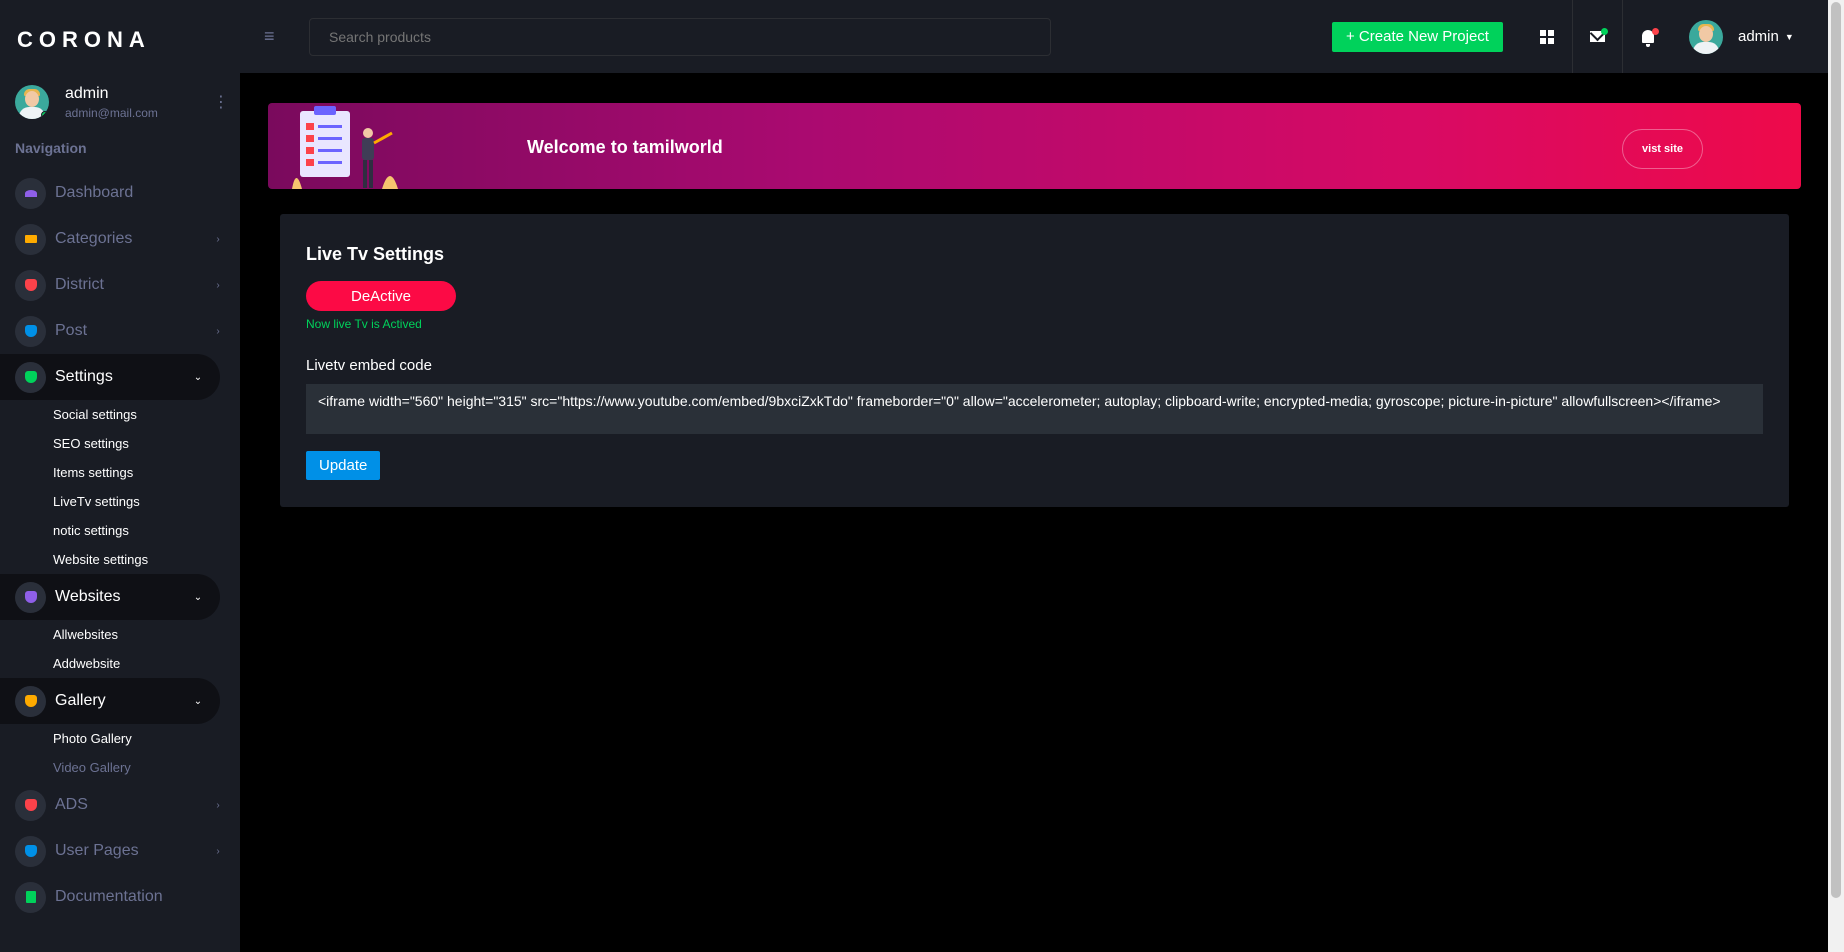 Image resolution: width=1844 pixels, height=952 pixels. I want to click on profile-name: admin, so click(87, 93).